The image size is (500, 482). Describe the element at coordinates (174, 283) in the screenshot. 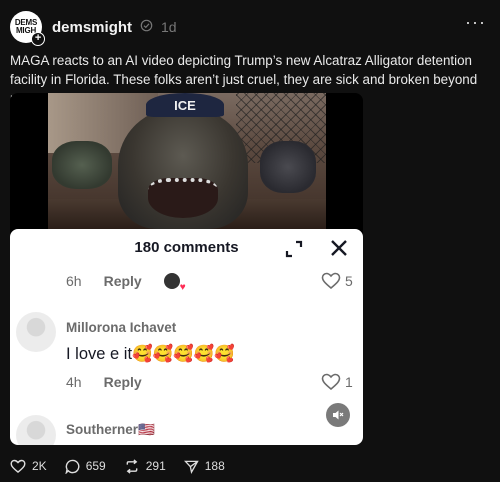

I see `creator-liked-avatar: ♥` at that location.